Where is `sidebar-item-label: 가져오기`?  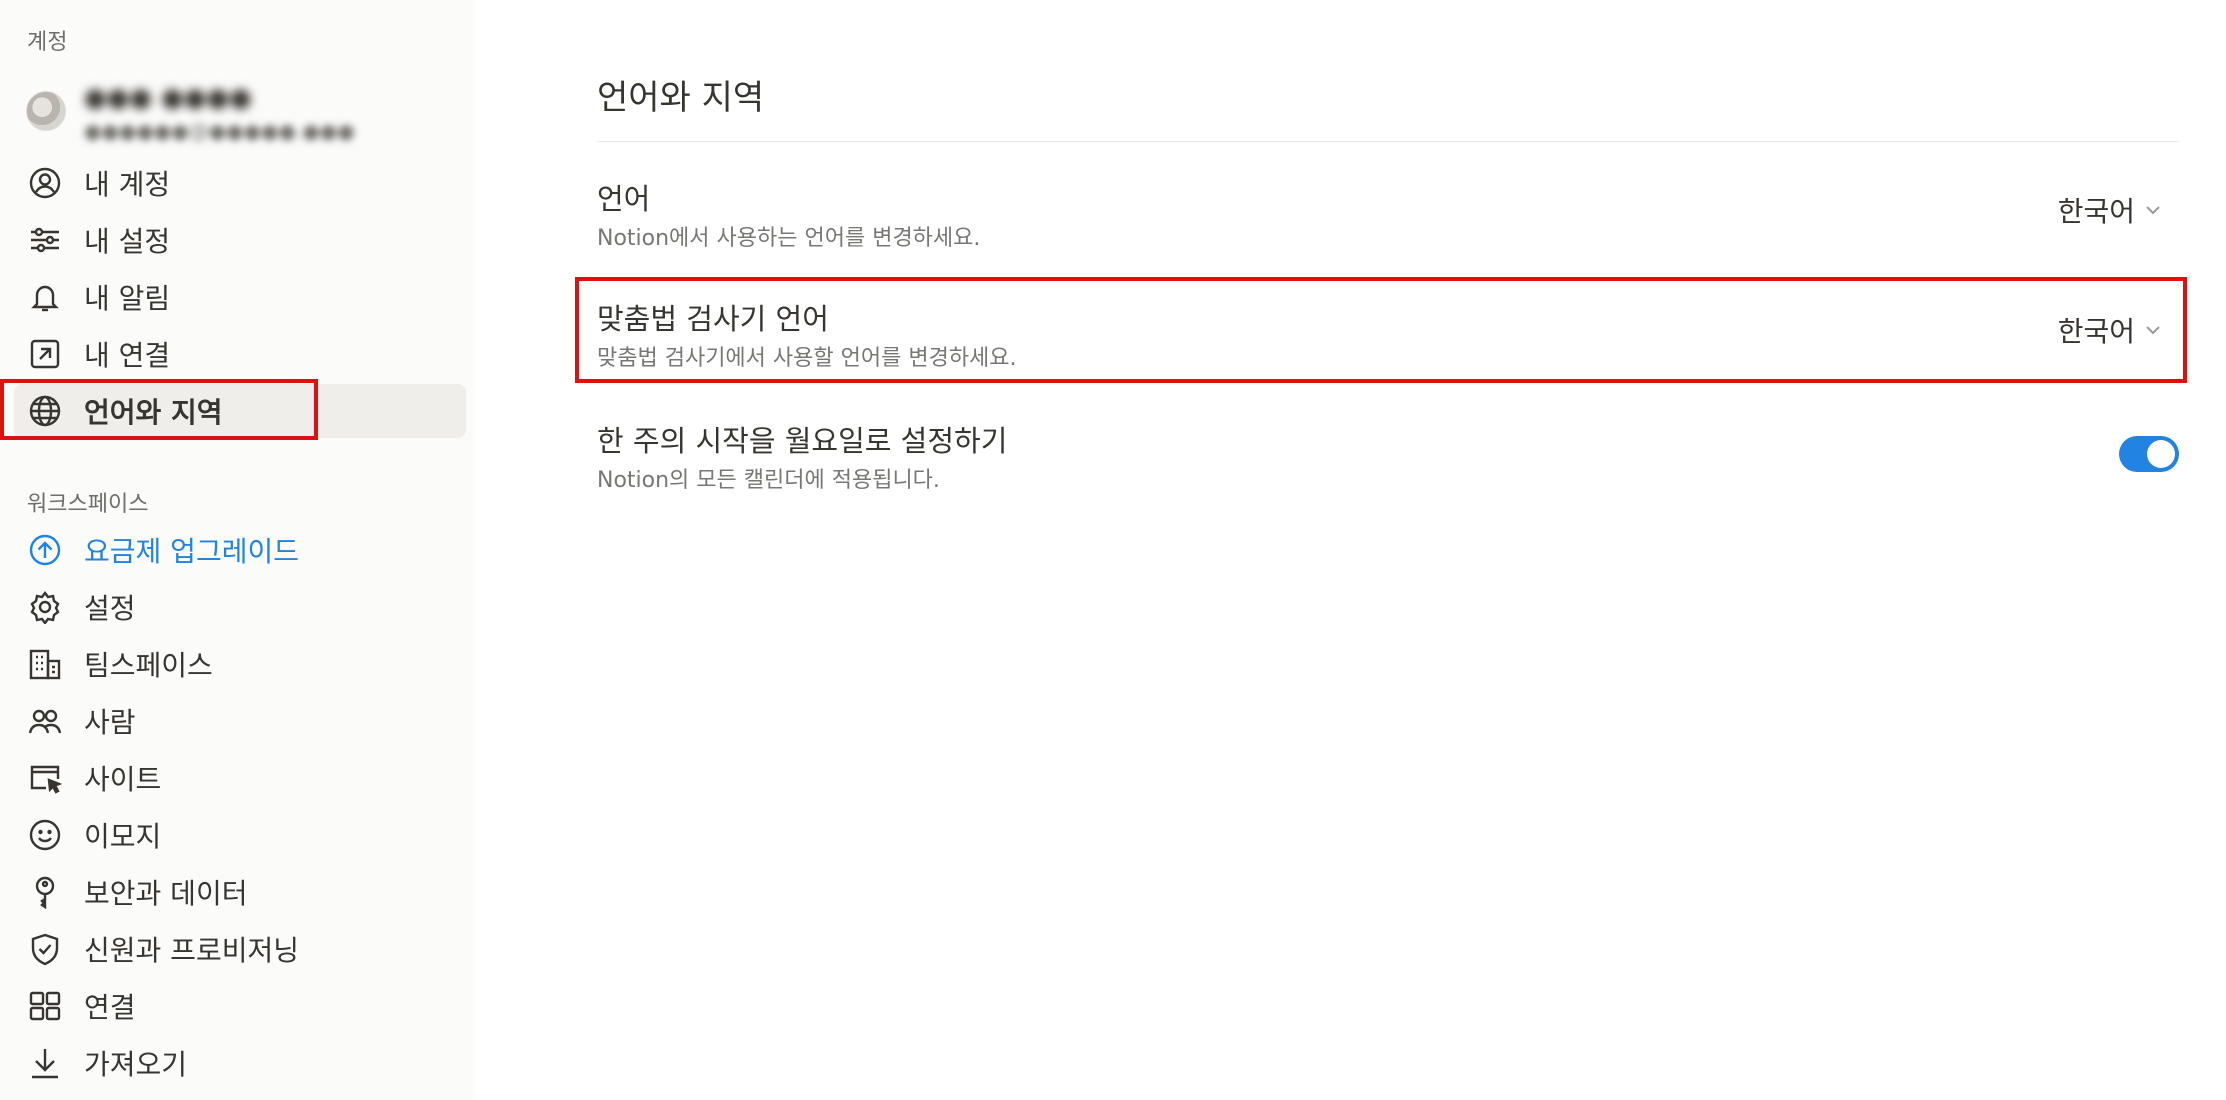
sidebar-item-label: 가져오기 is located at coordinates (136, 1064).